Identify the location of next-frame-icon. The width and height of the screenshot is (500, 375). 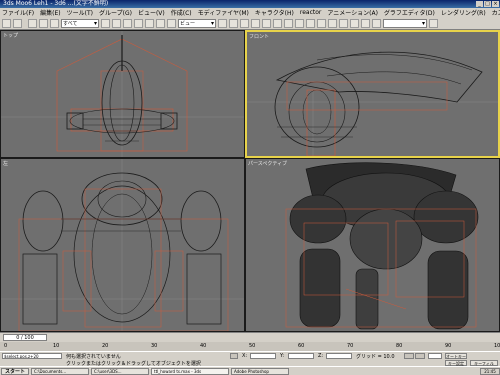
(420, 356).